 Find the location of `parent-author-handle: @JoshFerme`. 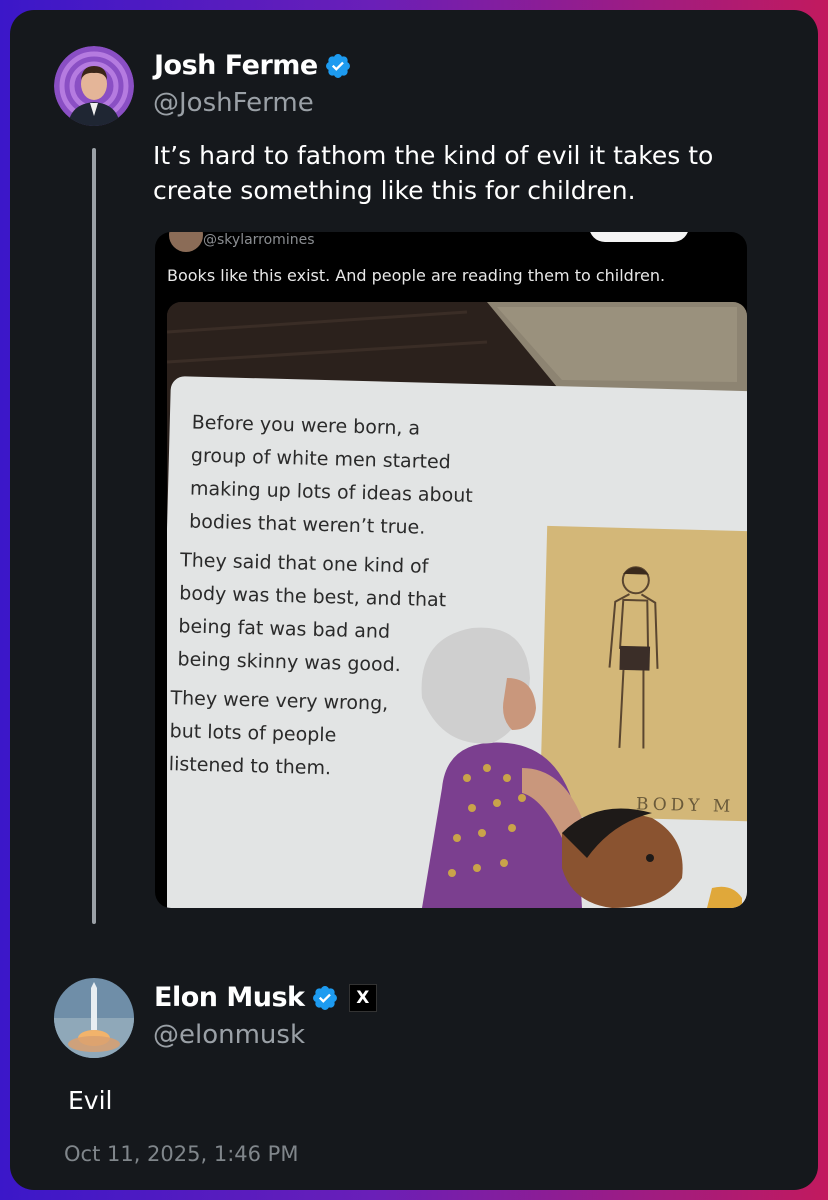

parent-author-handle: @JoshFerme is located at coordinates (233, 103).